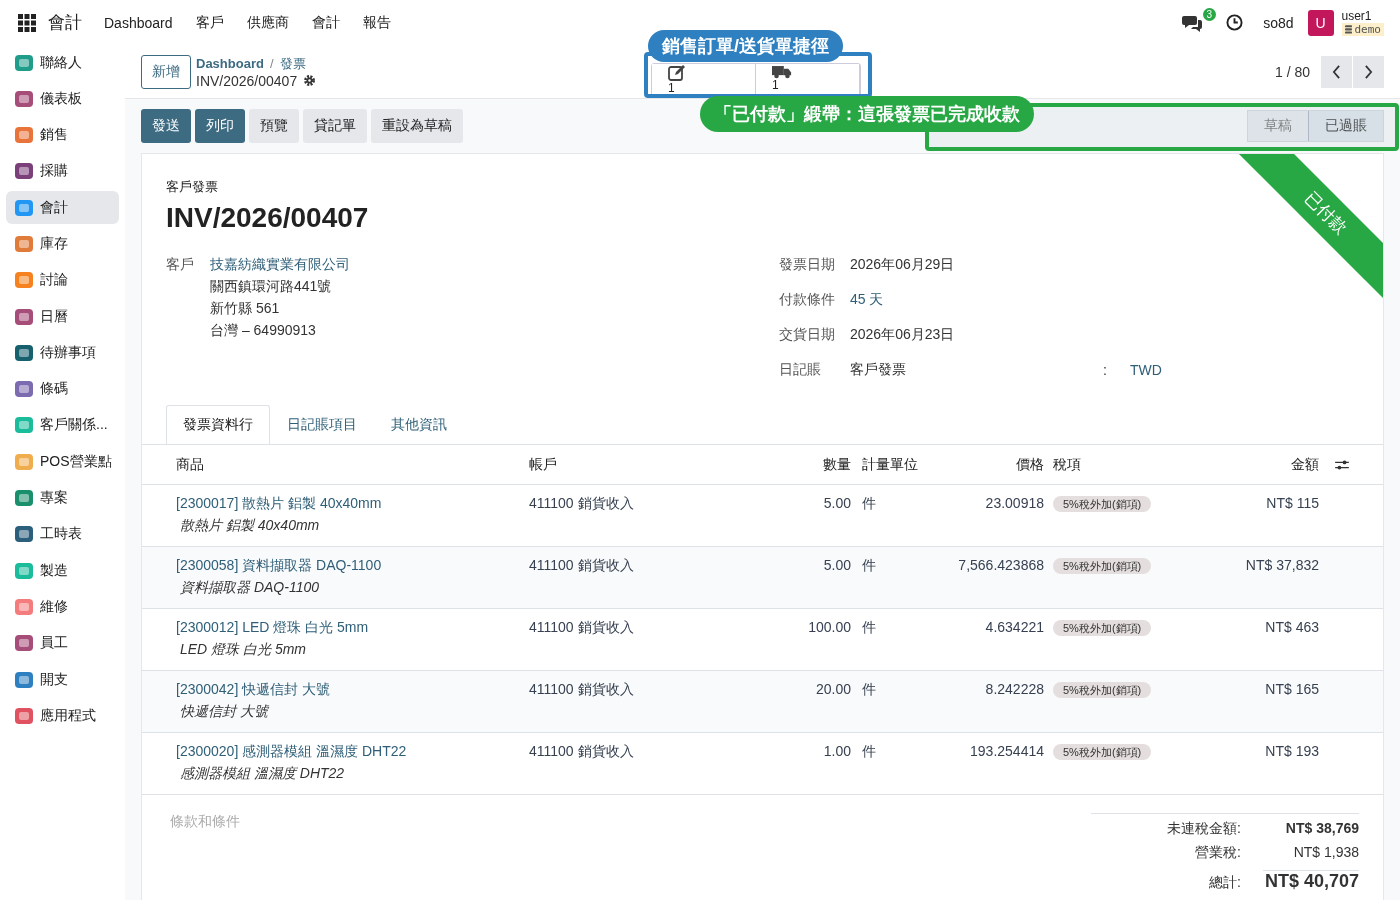  Describe the element at coordinates (352, 628) in the screenshot. I see `product-link: [2300012] LED 燈珠 白光 5mm` at that location.